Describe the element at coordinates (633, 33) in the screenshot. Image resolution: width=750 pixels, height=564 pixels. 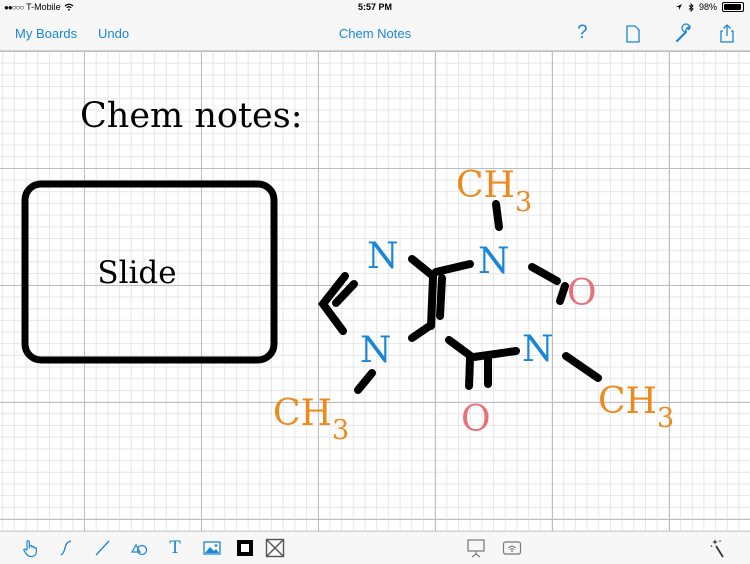
I see `page-icon` at that location.